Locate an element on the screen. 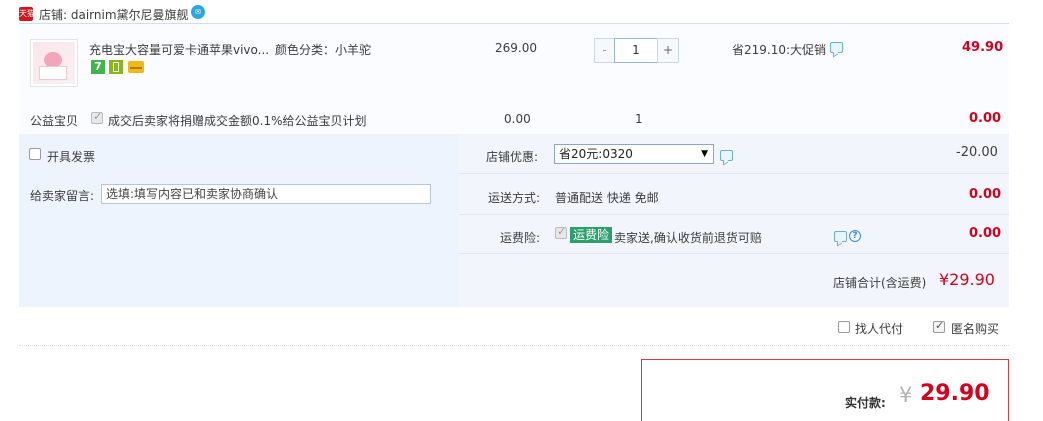 The image size is (1043, 421). anonymous-label: 匿名购买 is located at coordinates (975, 328).